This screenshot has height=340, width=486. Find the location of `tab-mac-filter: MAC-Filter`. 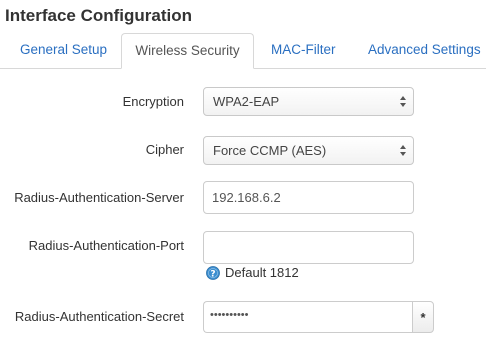

tab-mac-filter: MAC-Filter is located at coordinates (303, 50).